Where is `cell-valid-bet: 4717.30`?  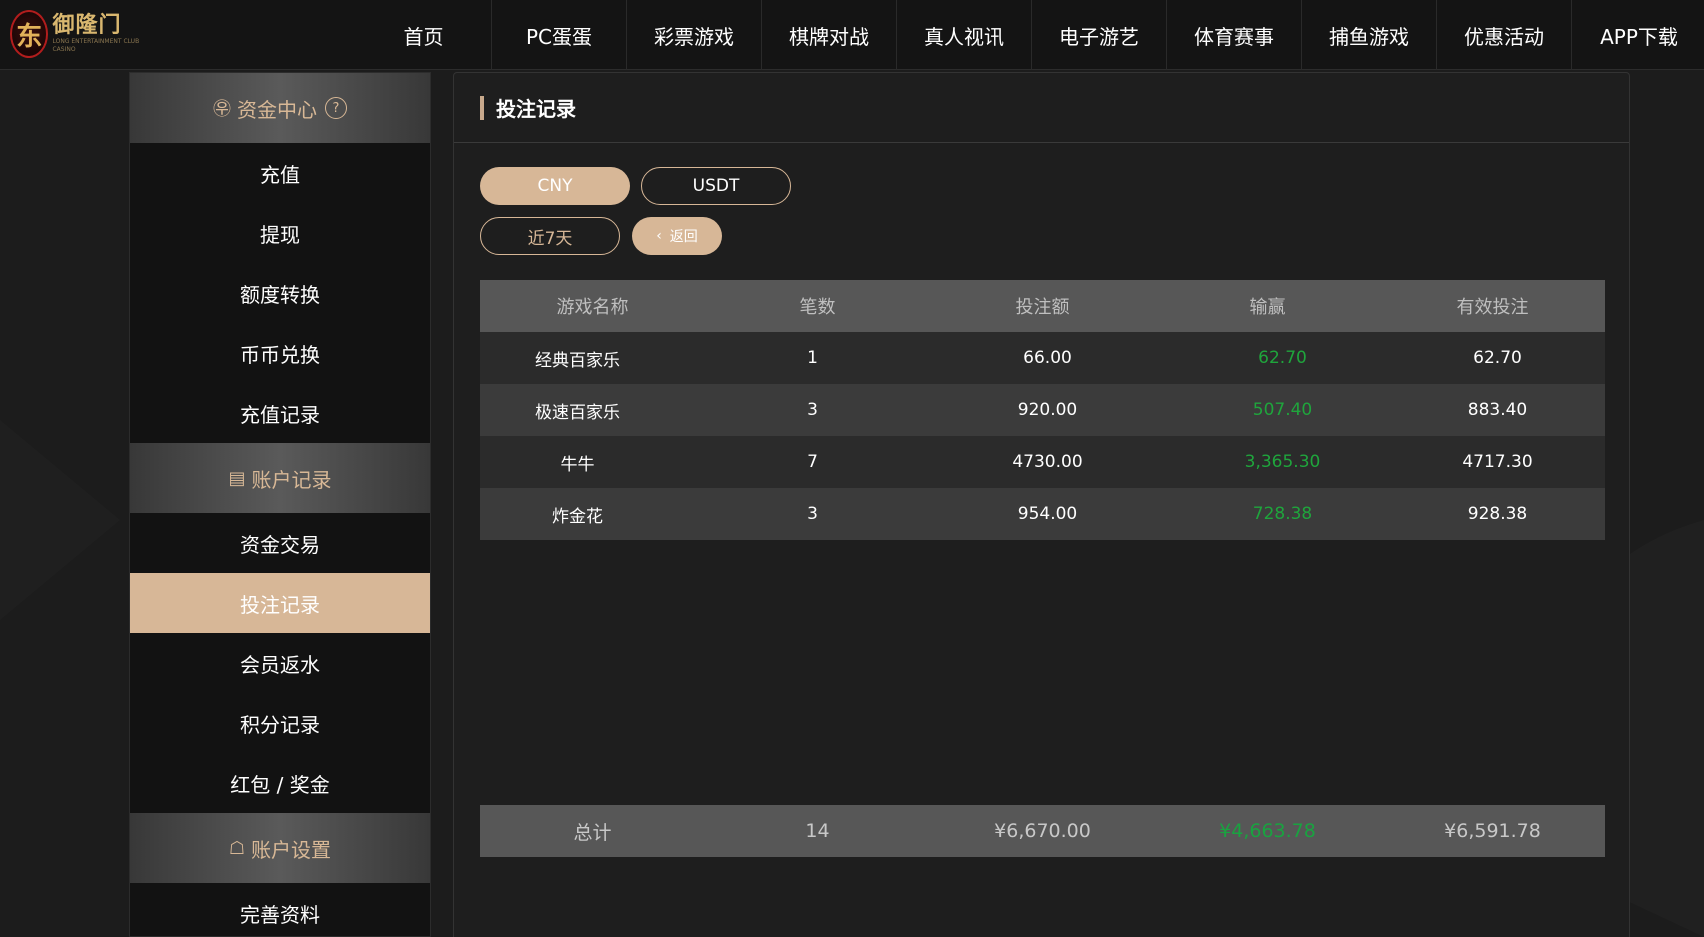 cell-valid-bet: 4717.30 is located at coordinates (1497, 462).